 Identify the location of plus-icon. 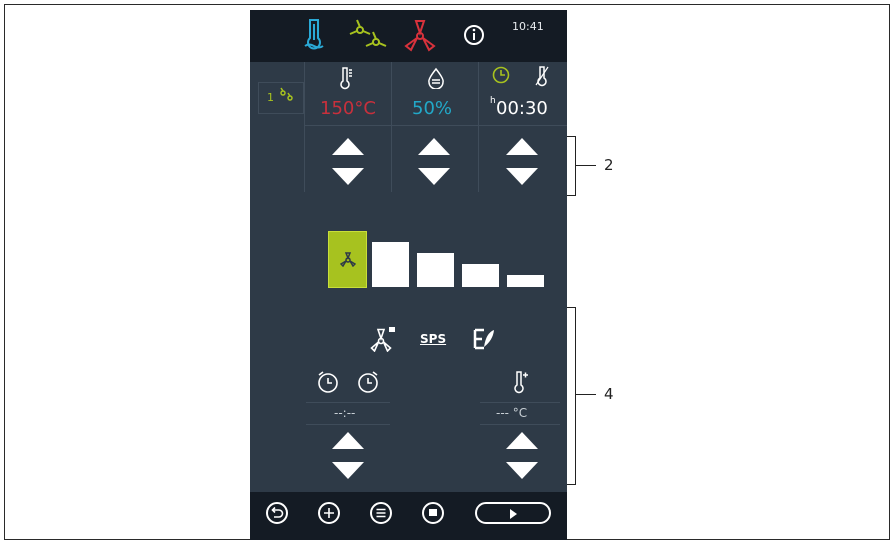
(329, 513).